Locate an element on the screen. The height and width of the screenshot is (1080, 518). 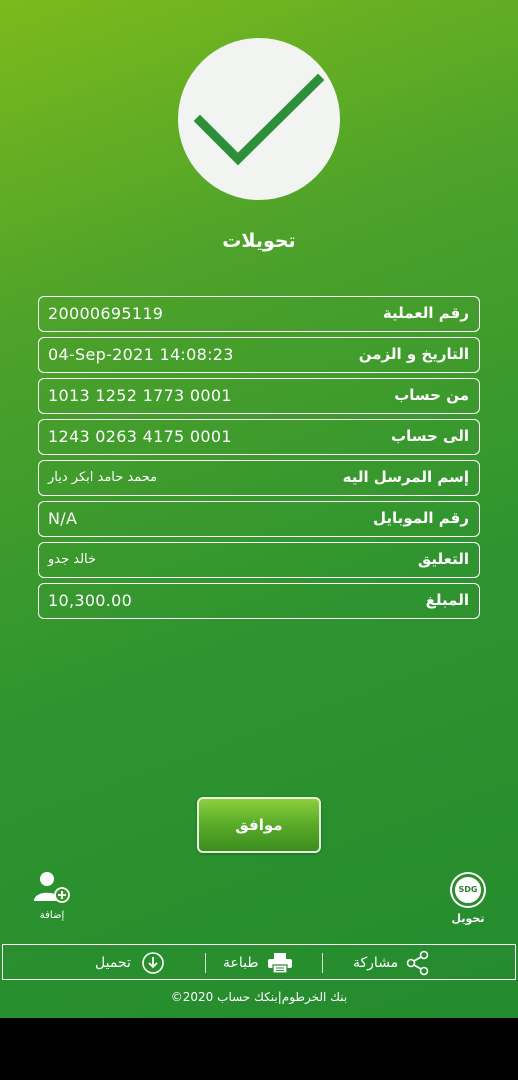
detail-label: الى حساب is located at coordinates (430, 436).